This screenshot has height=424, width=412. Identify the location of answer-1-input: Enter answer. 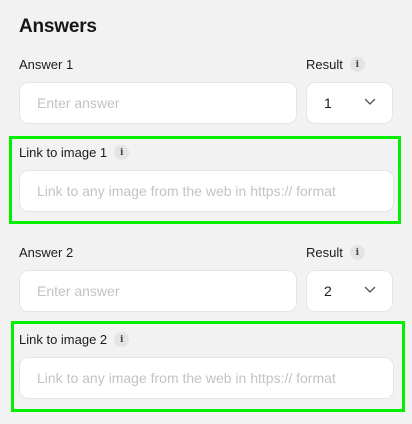
(158, 103).